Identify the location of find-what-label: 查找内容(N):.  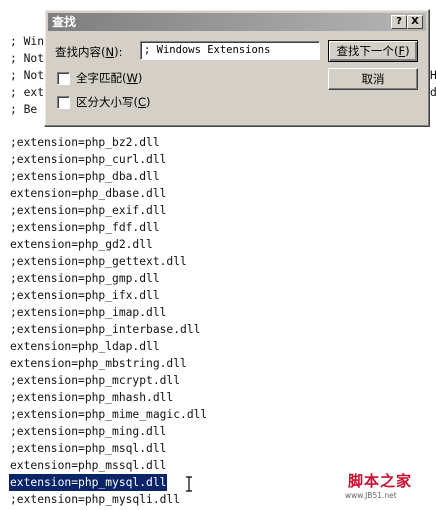
(89, 52).